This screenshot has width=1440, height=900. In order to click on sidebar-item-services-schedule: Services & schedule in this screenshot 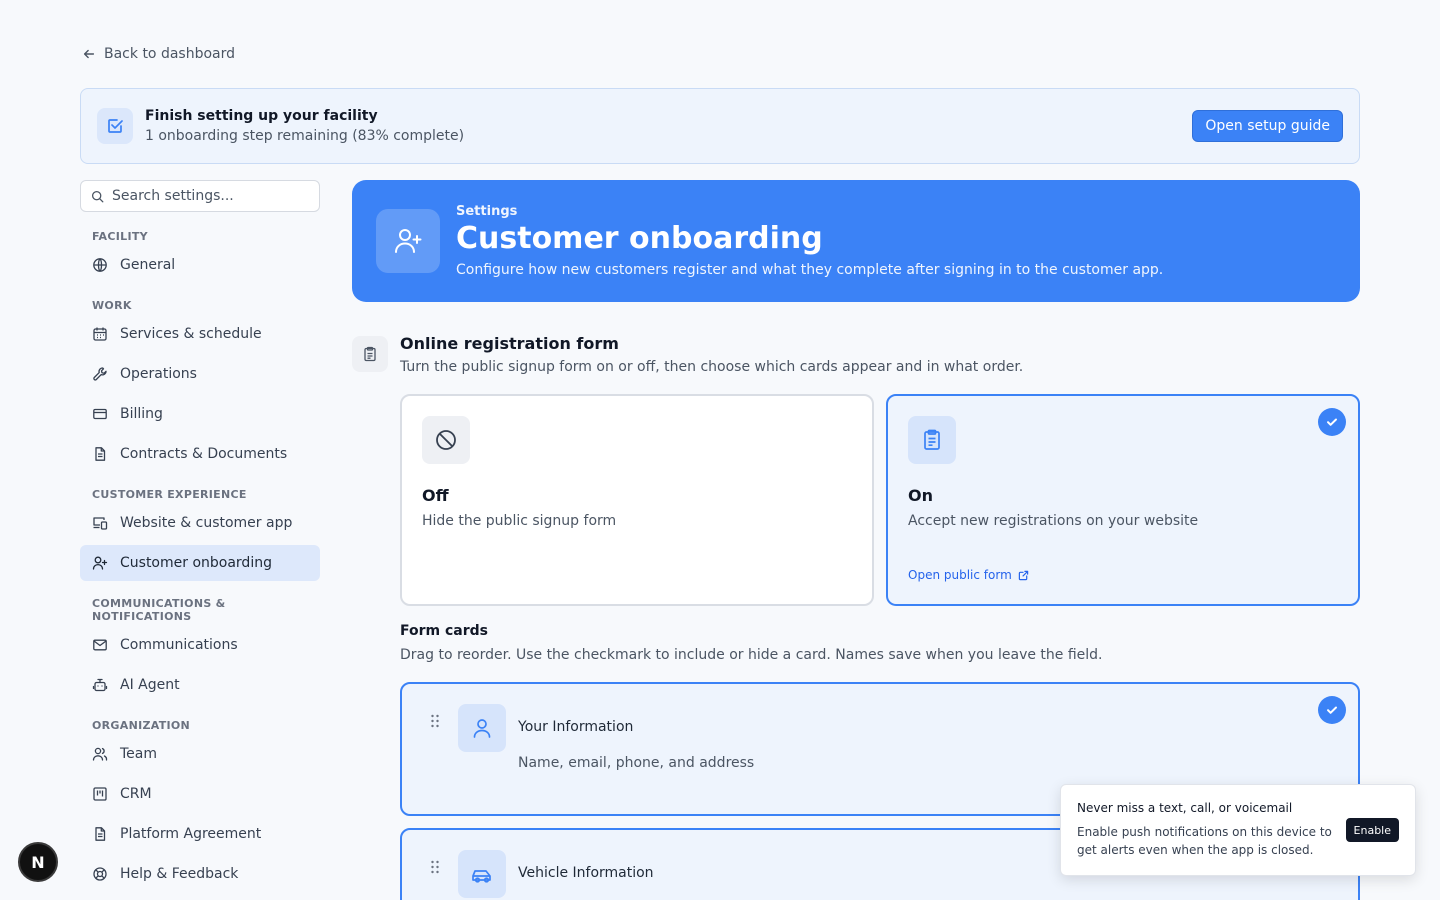, I will do `click(200, 334)`.